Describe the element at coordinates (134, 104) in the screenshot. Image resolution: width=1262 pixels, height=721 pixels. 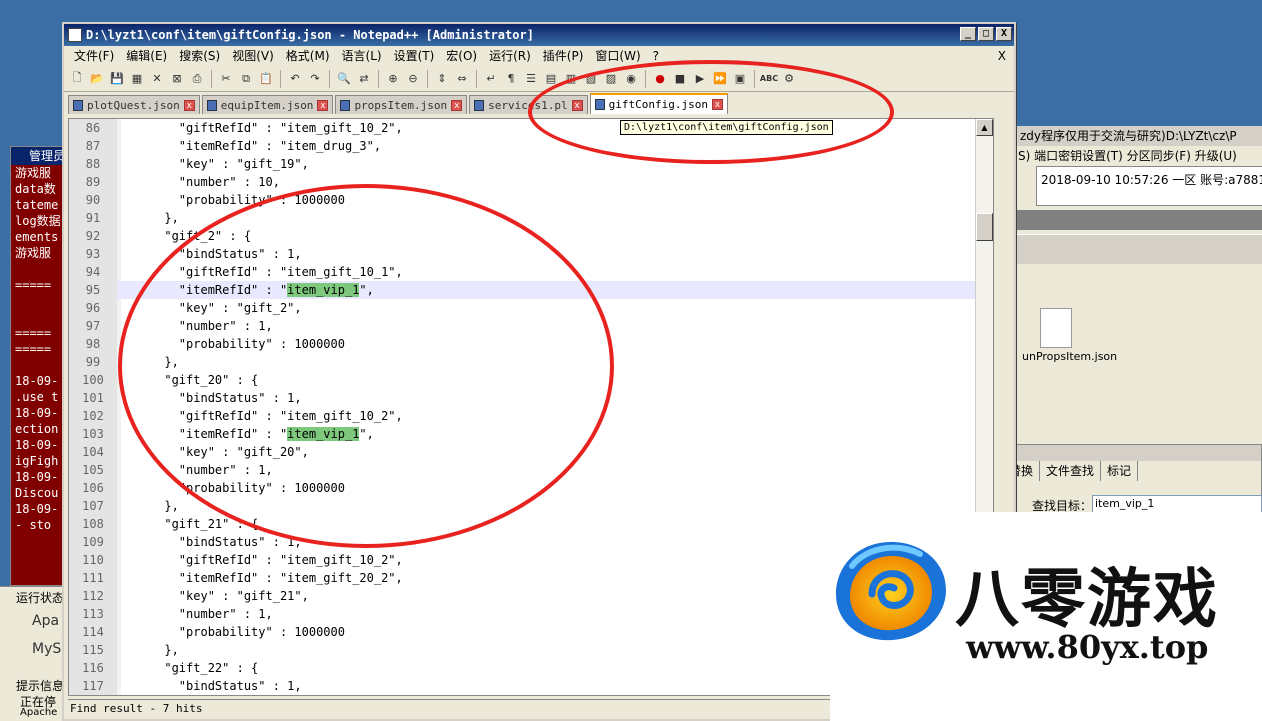
I see `tab-plotquest: plotQuest.json x` at that location.